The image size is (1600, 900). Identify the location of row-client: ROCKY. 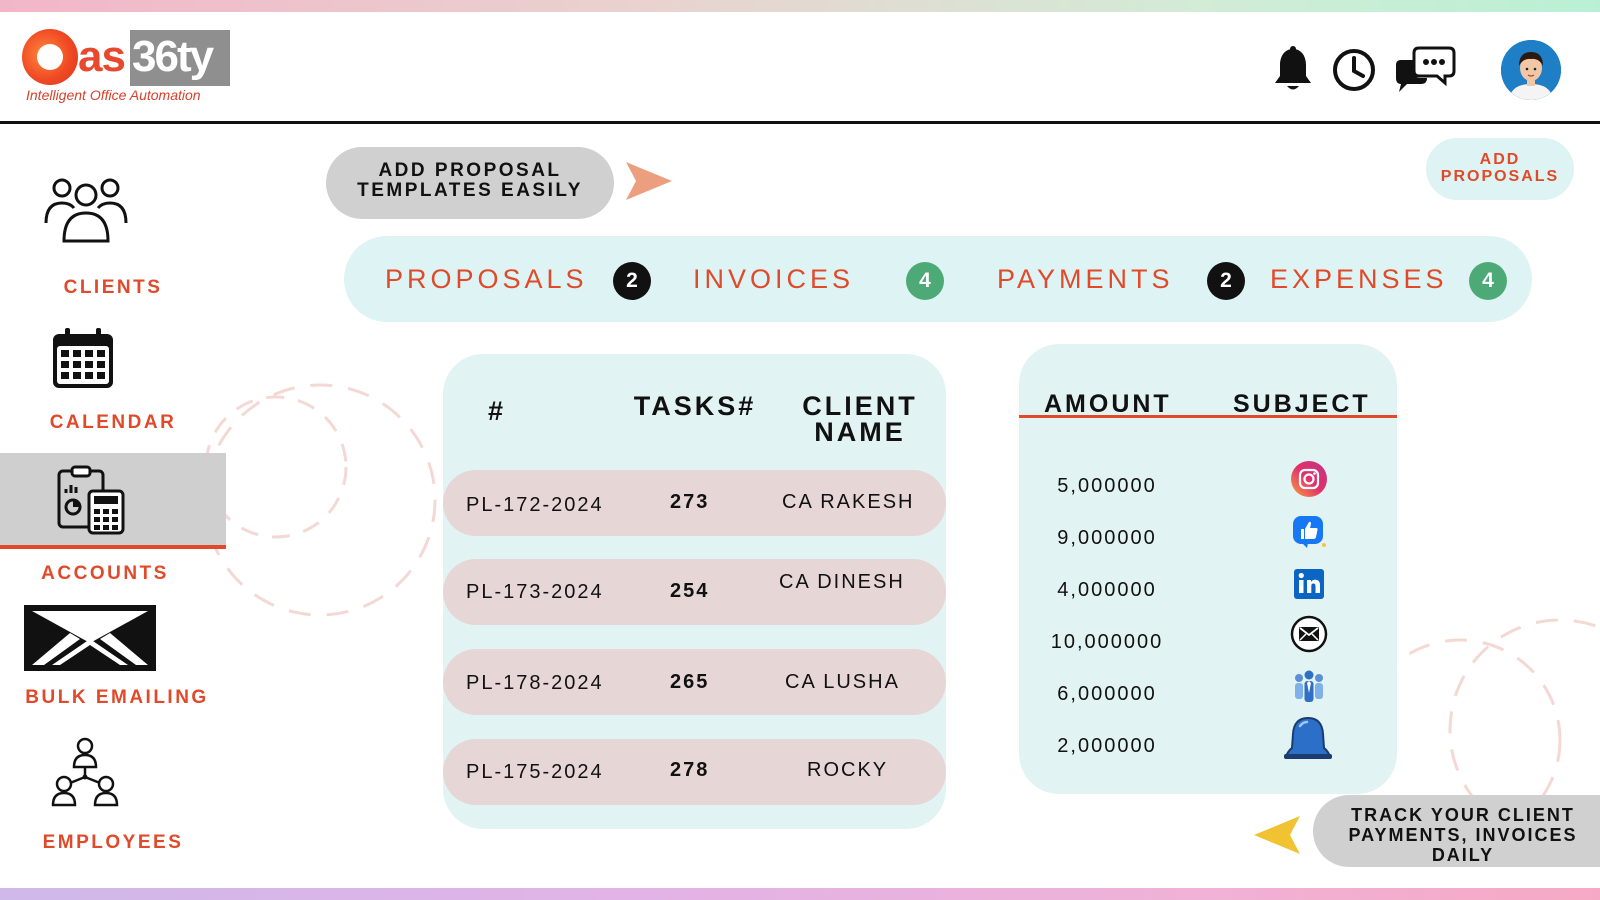
(848, 770).